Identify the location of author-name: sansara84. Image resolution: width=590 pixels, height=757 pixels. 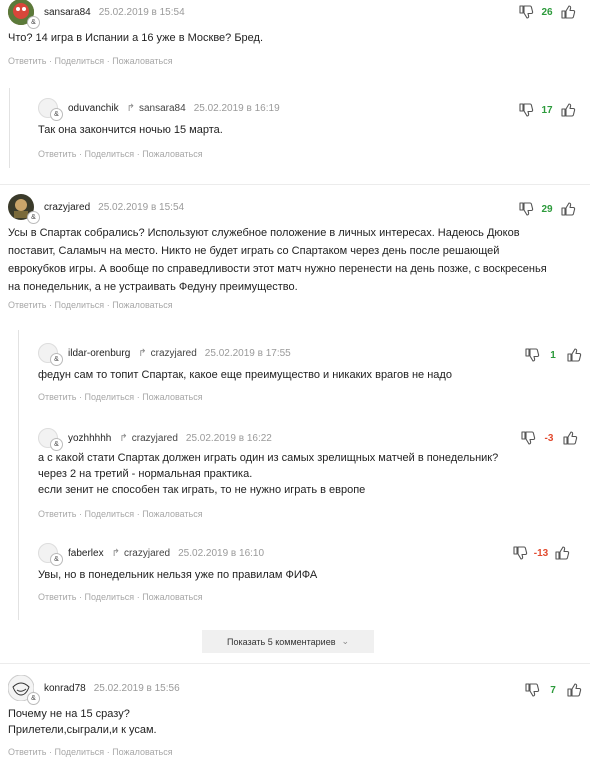
(67, 12).